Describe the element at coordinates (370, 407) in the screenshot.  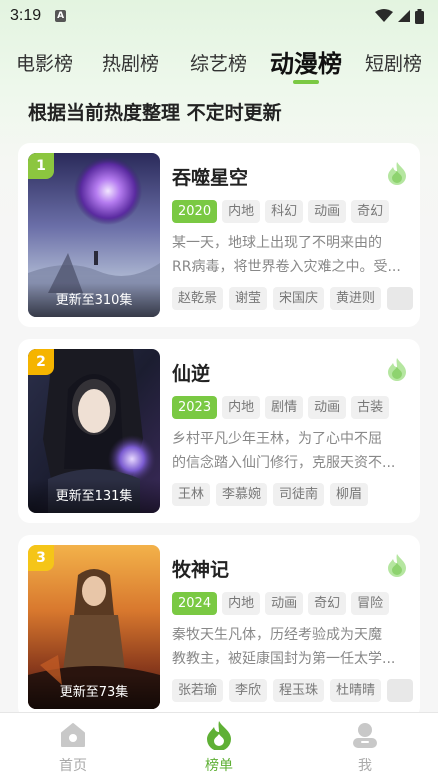
I see `genre-tag: 古装` at that location.